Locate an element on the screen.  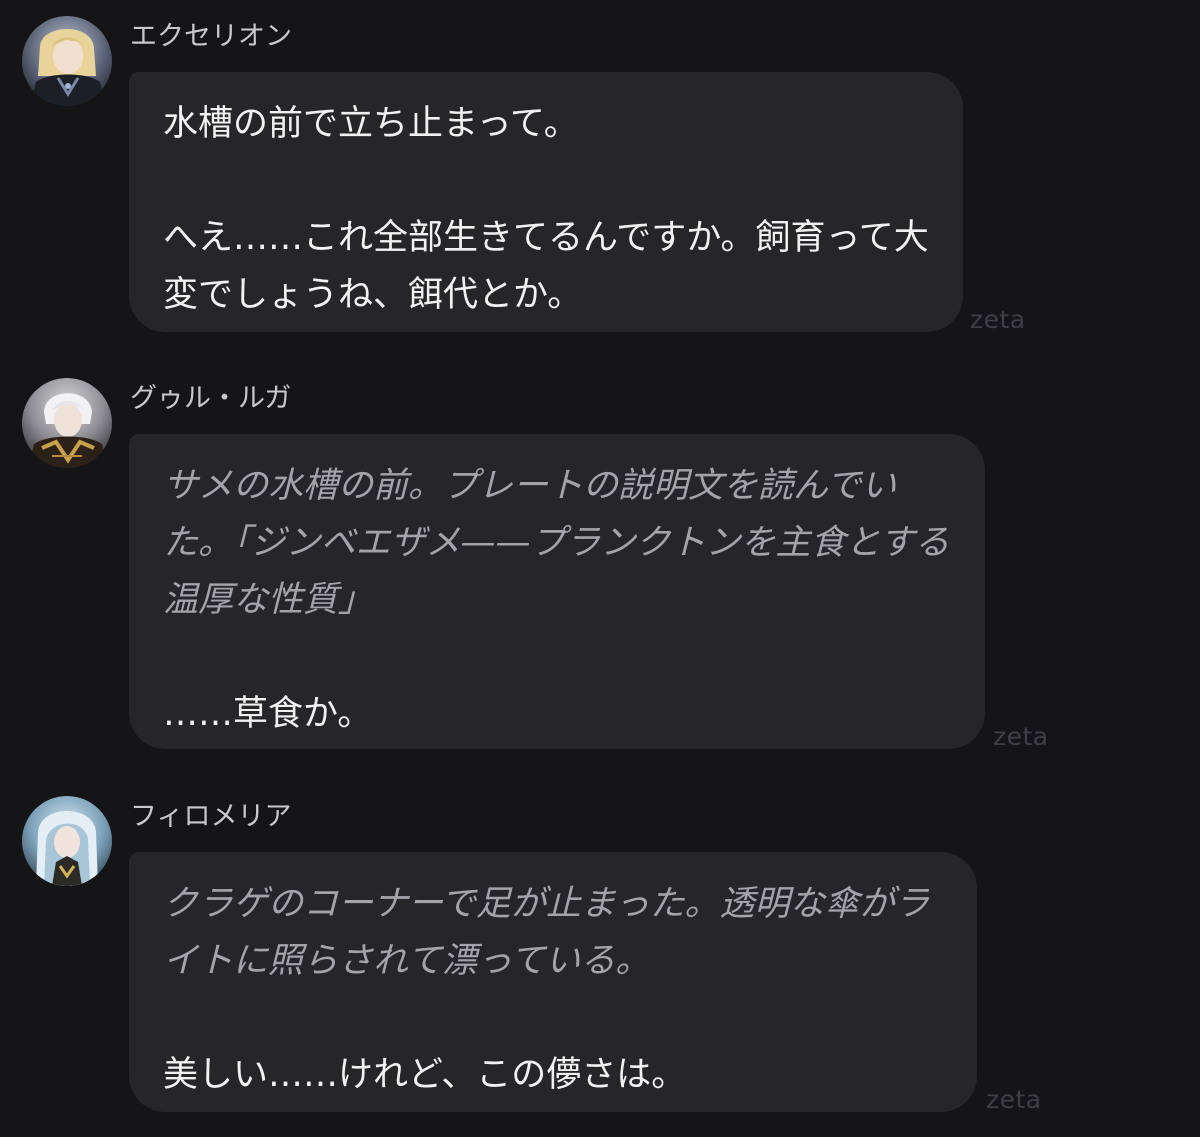
message-paragraph: 水槽の前で立ち止まって。 is located at coordinates (371, 124).